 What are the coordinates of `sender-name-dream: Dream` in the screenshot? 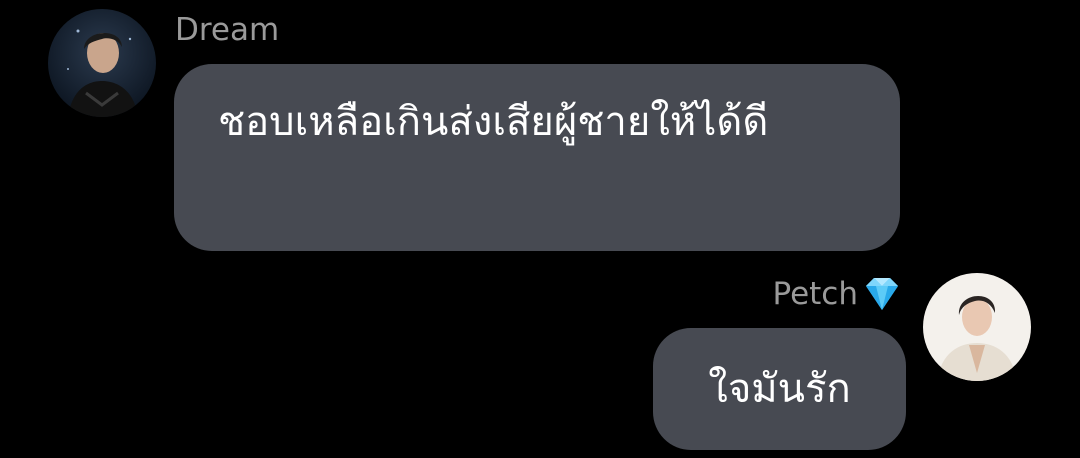 It's located at (227, 30).